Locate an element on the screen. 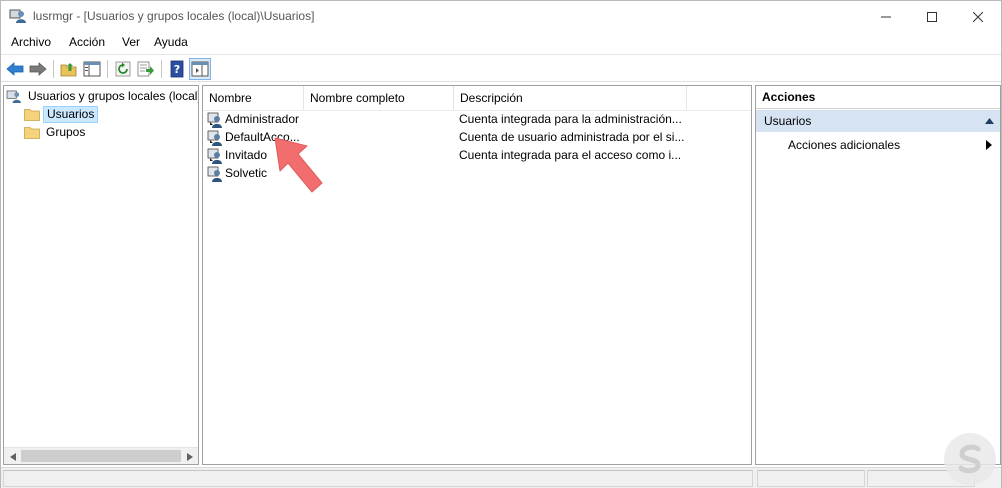  actions-title: Acciones is located at coordinates (878, 97).